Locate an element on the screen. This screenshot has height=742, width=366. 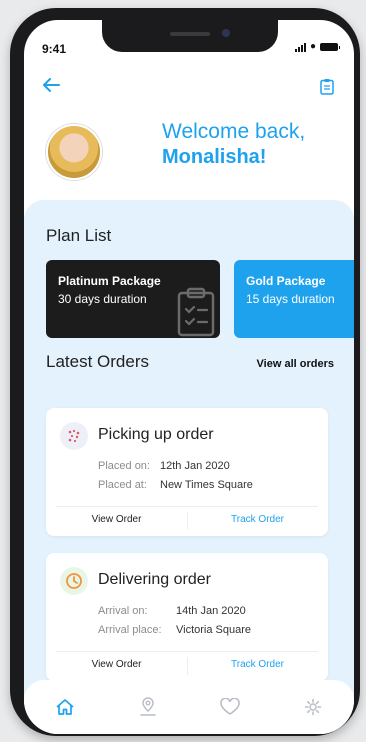
order-title: Picking up order is located at coordinates (156, 434).